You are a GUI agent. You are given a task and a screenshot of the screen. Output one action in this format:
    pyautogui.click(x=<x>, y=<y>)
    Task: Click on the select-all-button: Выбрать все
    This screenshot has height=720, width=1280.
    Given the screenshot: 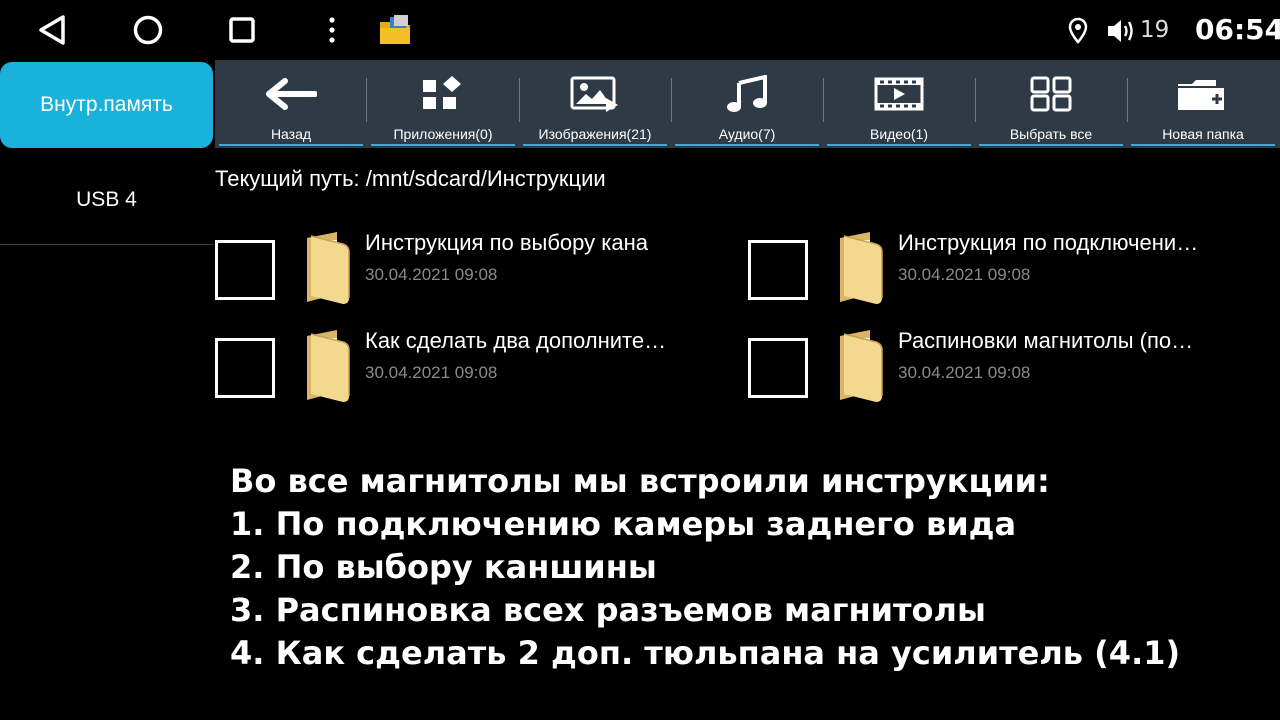 What is the action you would take?
    pyautogui.click(x=1051, y=104)
    